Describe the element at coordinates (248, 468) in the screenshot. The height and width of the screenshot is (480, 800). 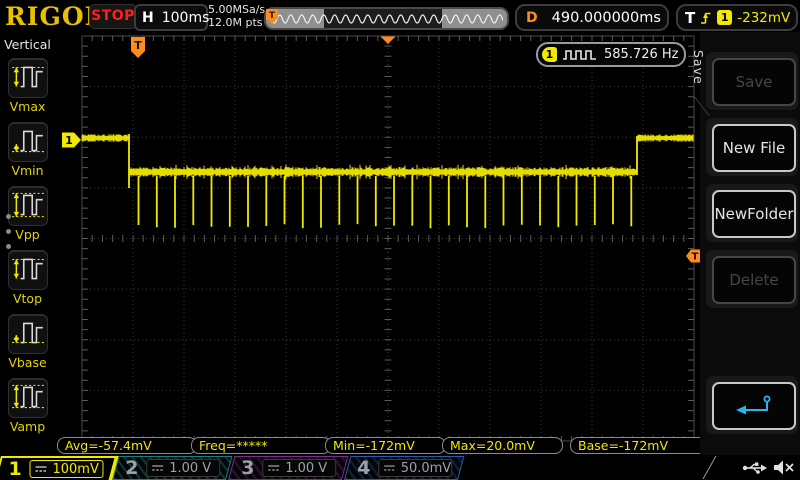
I see `channel-number: 3` at that location.